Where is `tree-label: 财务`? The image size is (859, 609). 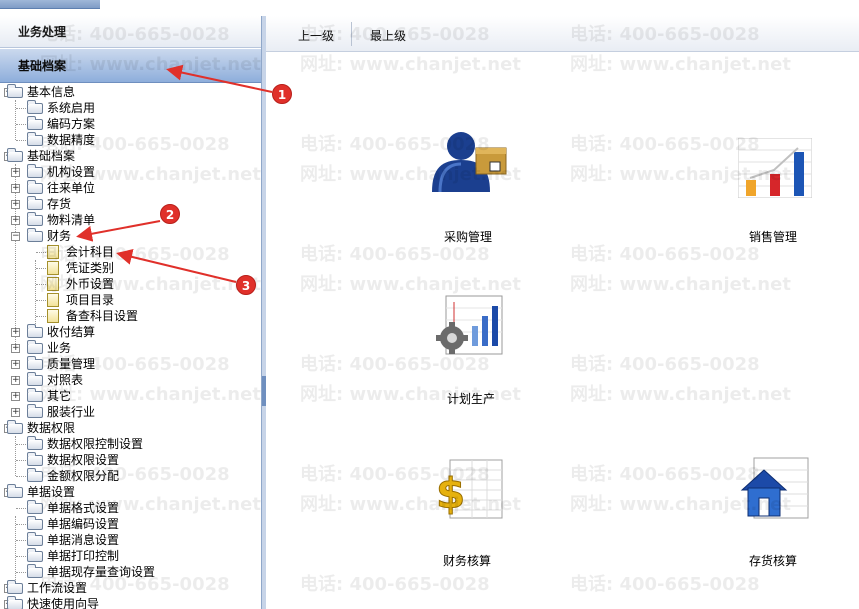 tree-label: 财务 is located at coordinates (59, 236).